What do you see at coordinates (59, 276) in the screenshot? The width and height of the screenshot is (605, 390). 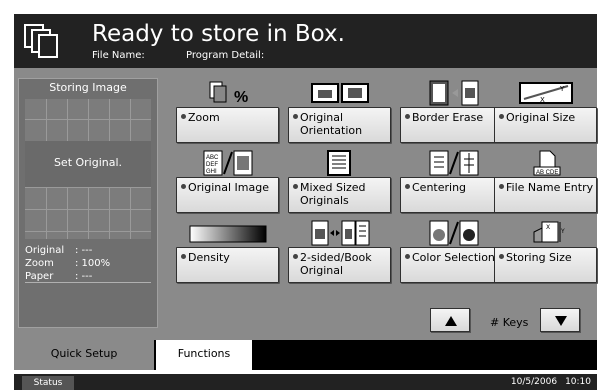 I see `info-paper: Paper: ---` at bounding box center [59, 276].